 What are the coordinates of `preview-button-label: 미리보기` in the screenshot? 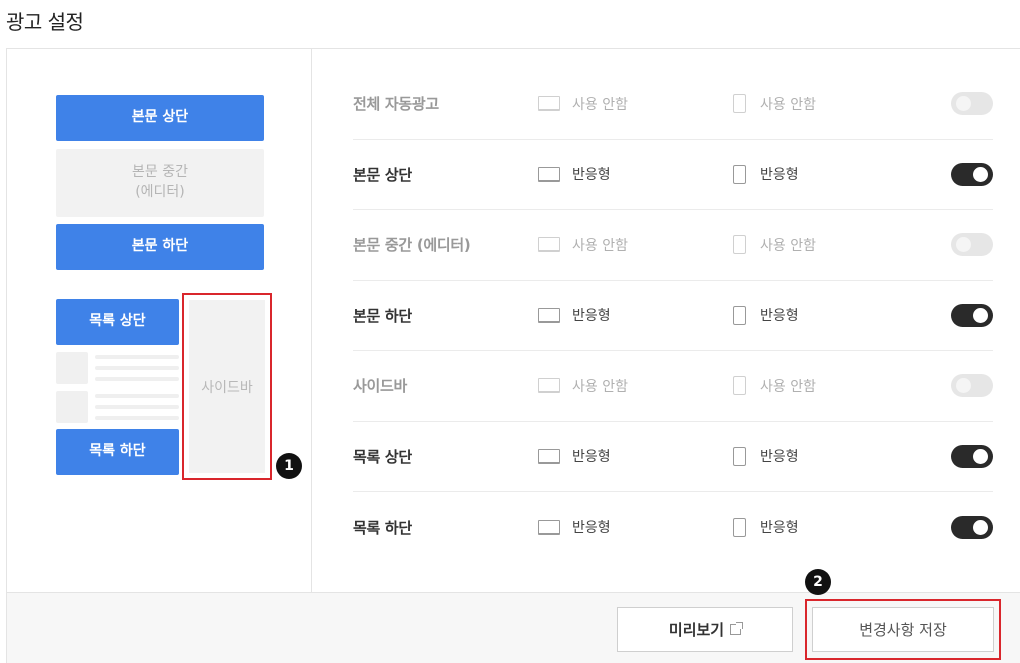 It's located at (696, 630).